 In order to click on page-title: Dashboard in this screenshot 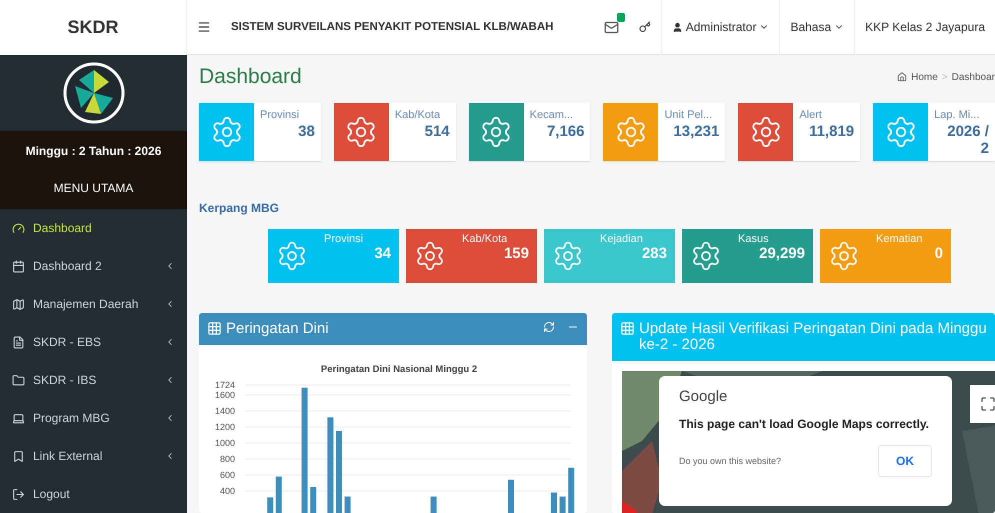, I will do `click(250, 77)`.